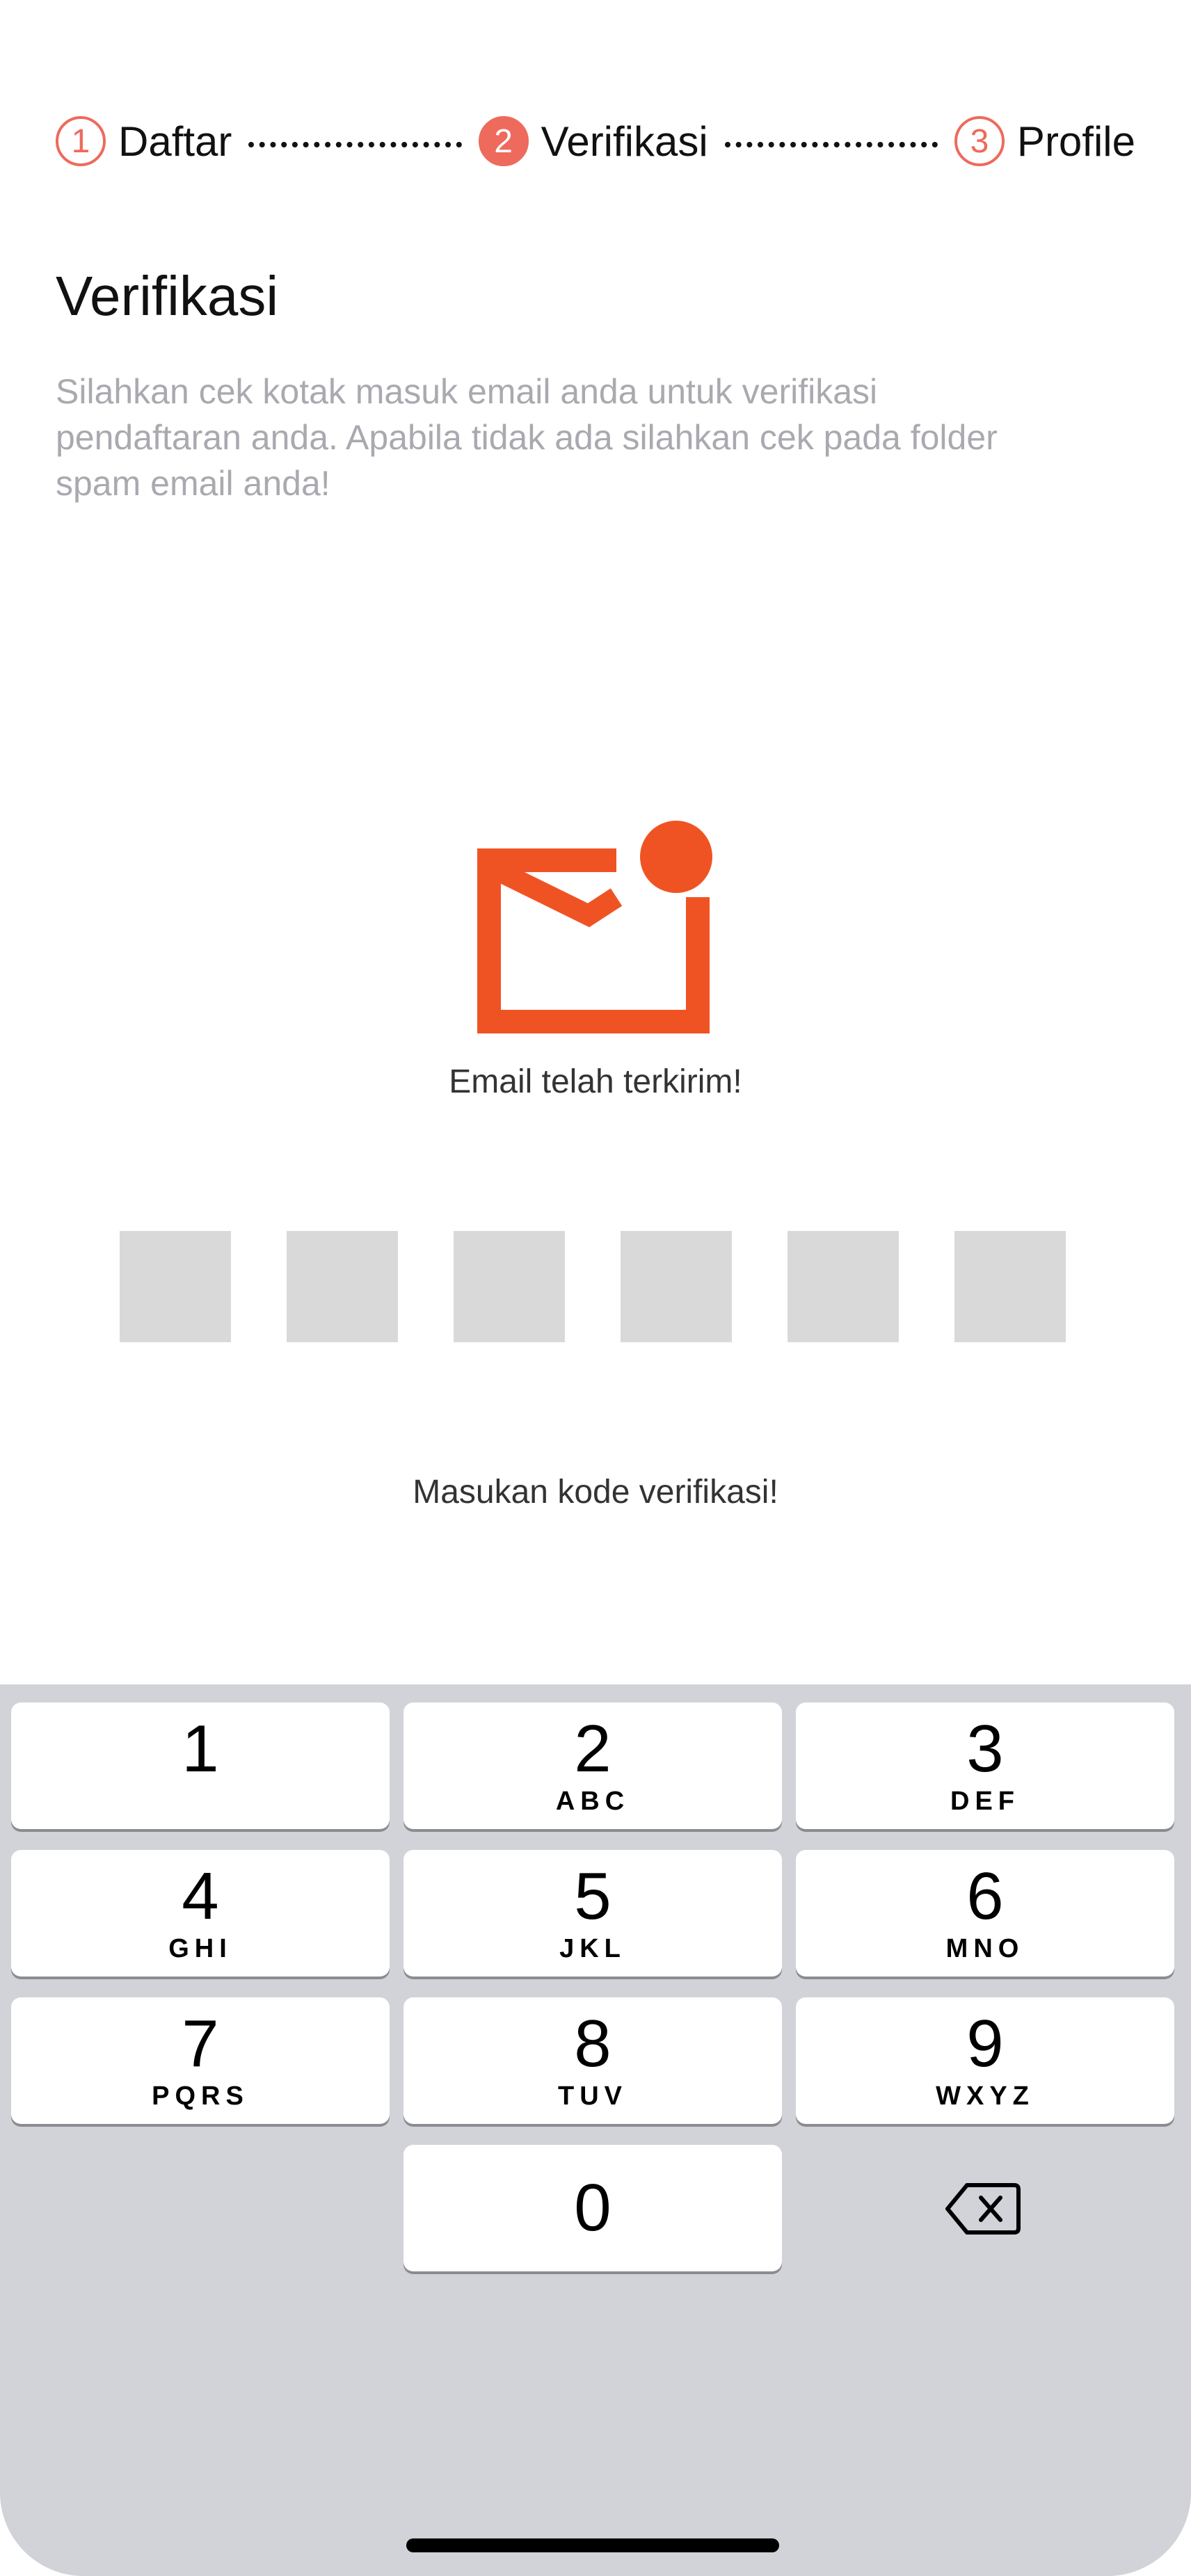 This screenshot has width=1191, height=2576. I want to click on key-letters: ABC, so click(592, 1801).